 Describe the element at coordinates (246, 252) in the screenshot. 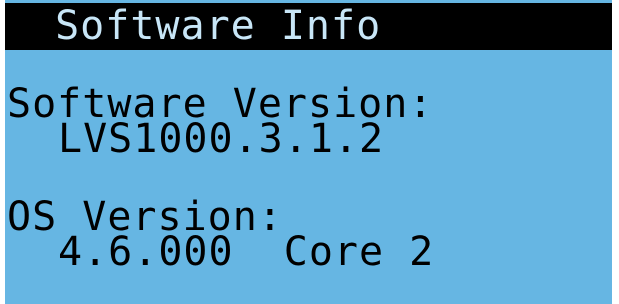

I see `os-version-value: 4.6.000 Core 2` at that location.